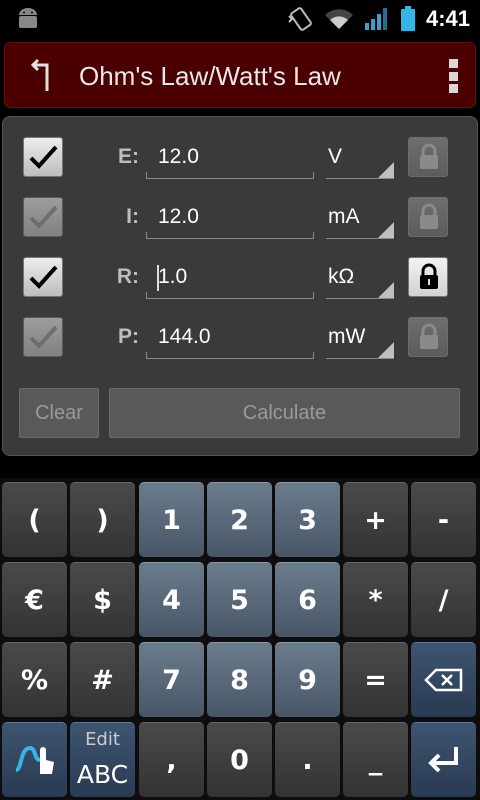  I want to click on key-6: 6, so click(307, 599).